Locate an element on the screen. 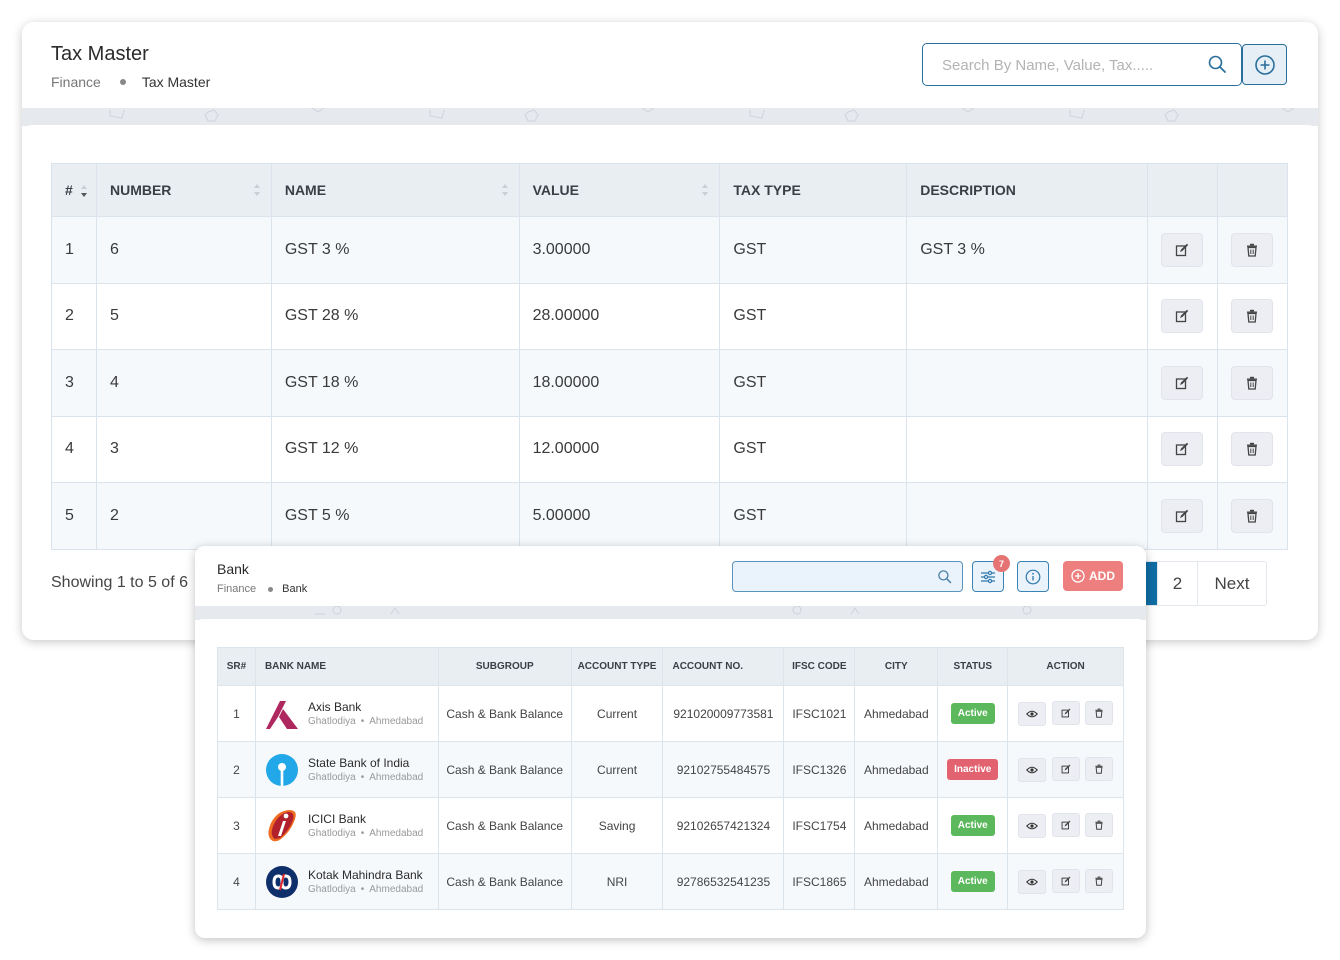  column-header-number: NUMBER is located at coordinates (183, 190).